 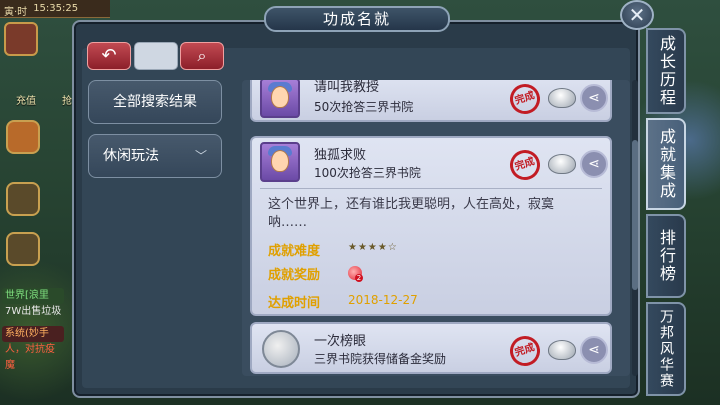 I want to click on difficulty-label: 成就难度, so click(x=294, y=251).